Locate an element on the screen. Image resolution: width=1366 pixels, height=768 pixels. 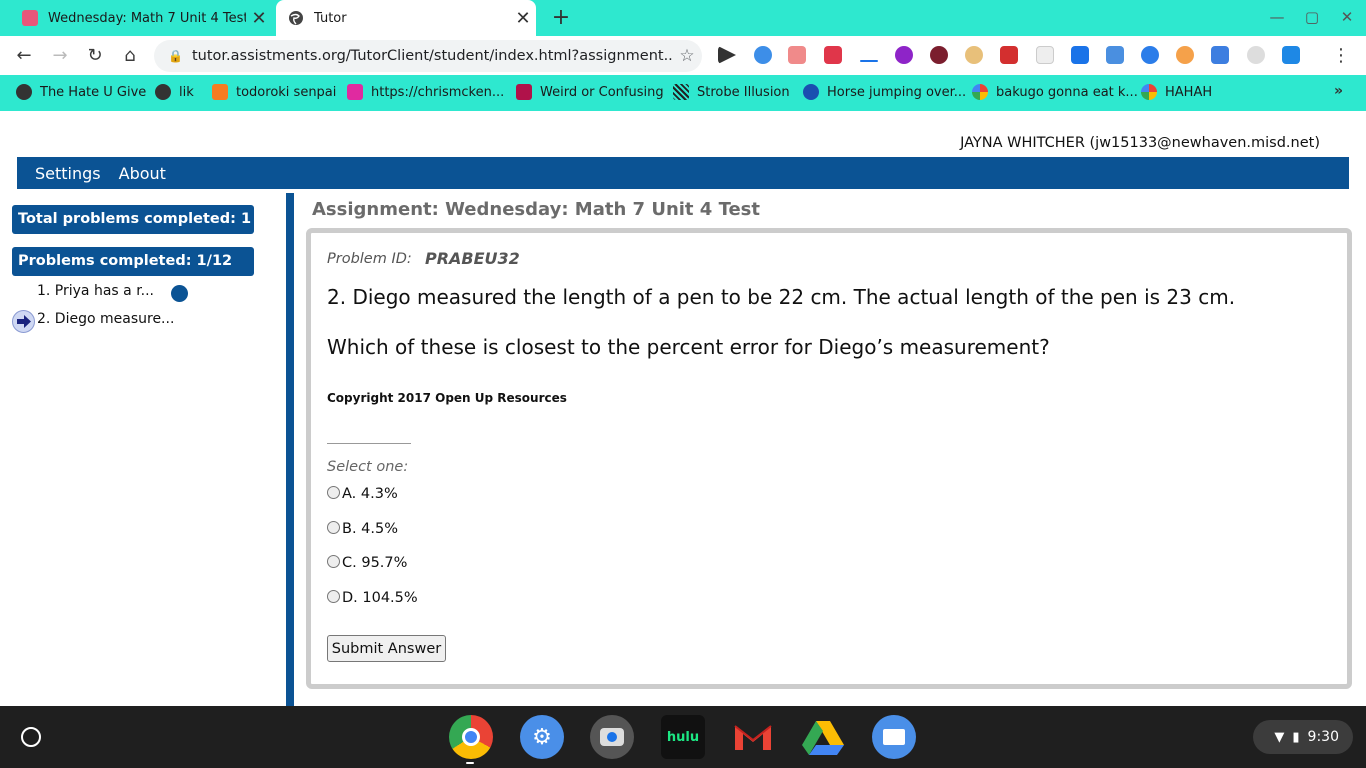
dash-extension-icon is located at coordinates (869, 61).